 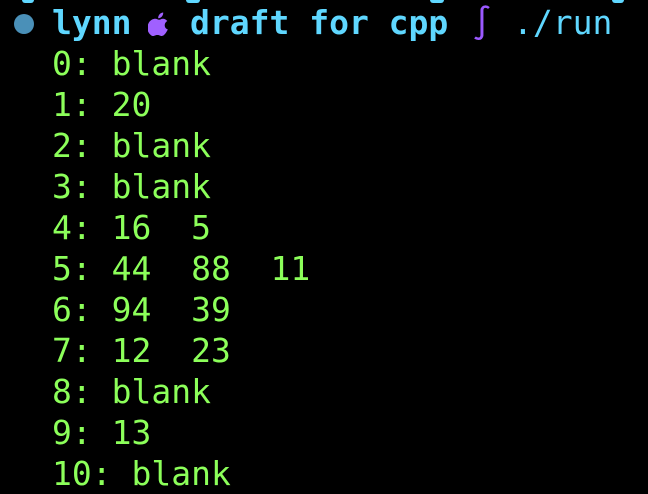 What do you see at coordinates (482, 22) in the screenshot?
I see `integral-icon: ∫` at bounding box center [482, 22].